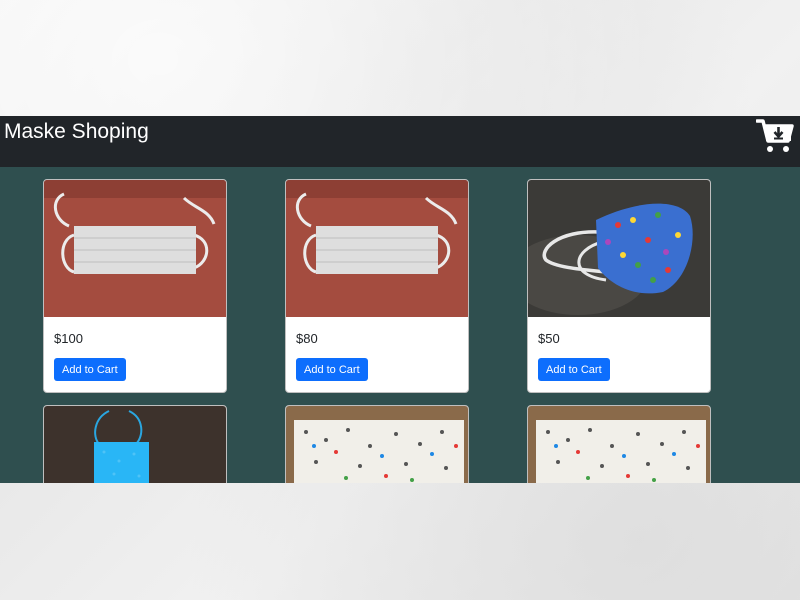 The image size is (800, 600). Describe the element at coordinates (549, 338) in the screenshot. I see `product-price: $50` at that location.